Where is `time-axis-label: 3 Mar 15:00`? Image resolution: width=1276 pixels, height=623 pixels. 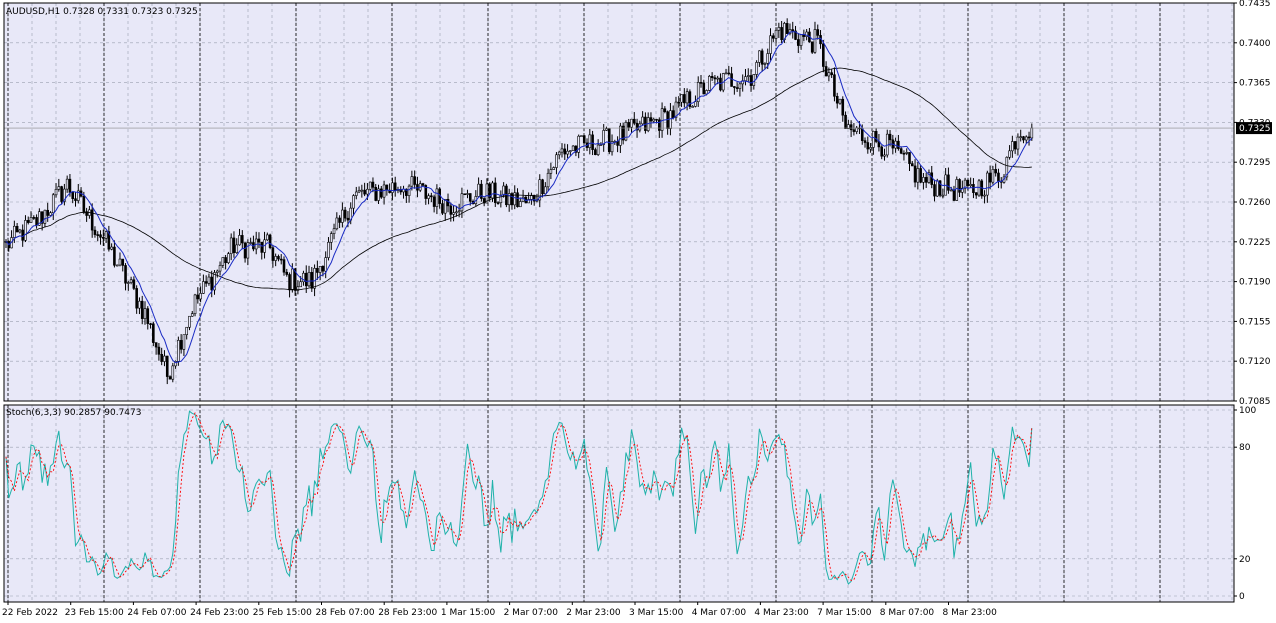
time-axis-label: 3 Mar 15:00 is located at coordinates (656, 613).